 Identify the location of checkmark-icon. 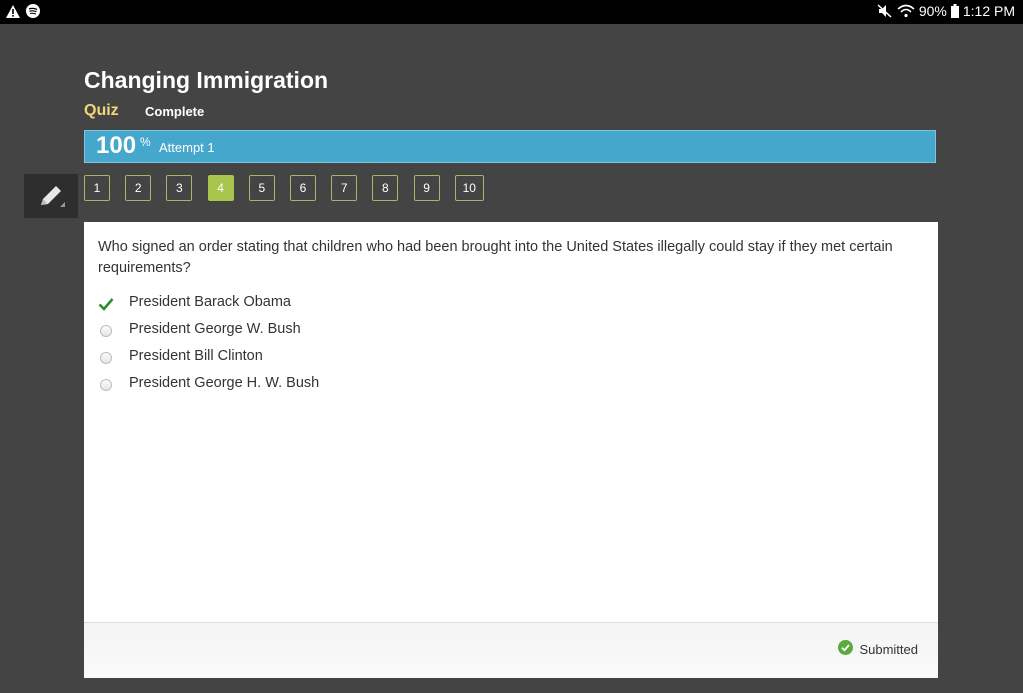
(106, 304).